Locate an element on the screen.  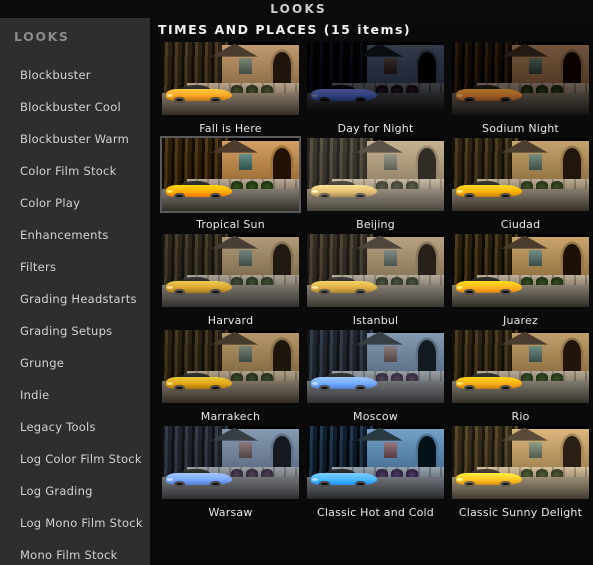
preset-grid-row: Tropical Sun Beijing Ciudad is located at coordinates (375, 185).